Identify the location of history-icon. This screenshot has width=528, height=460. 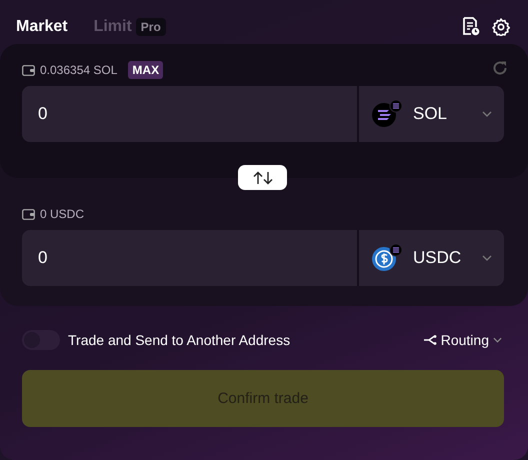
(471, 26).